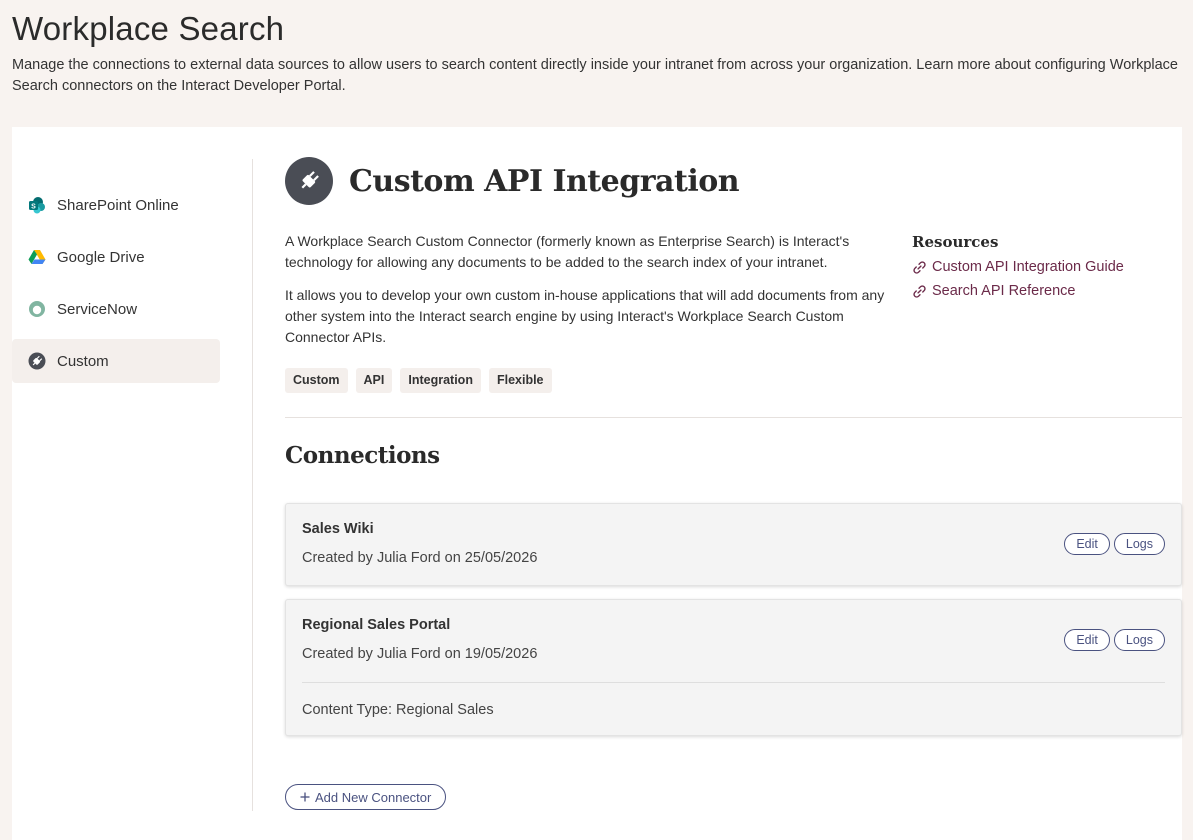 The image size is (1193, 840). I want to click on card-divider, so click(733, 682).